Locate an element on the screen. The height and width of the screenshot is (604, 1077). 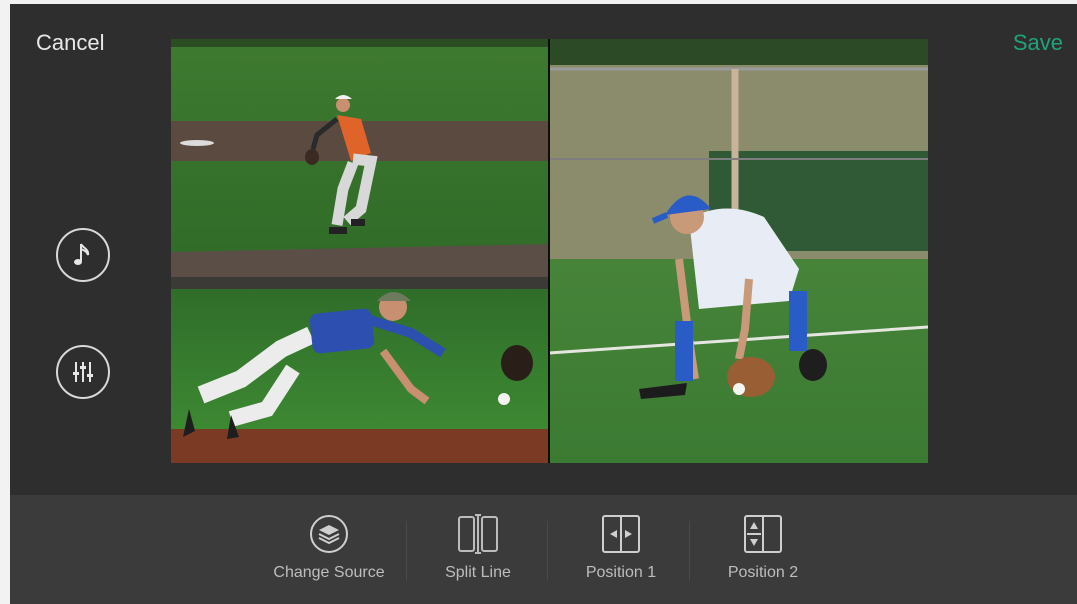
split-line-divider is located at coordinates (549, 251).